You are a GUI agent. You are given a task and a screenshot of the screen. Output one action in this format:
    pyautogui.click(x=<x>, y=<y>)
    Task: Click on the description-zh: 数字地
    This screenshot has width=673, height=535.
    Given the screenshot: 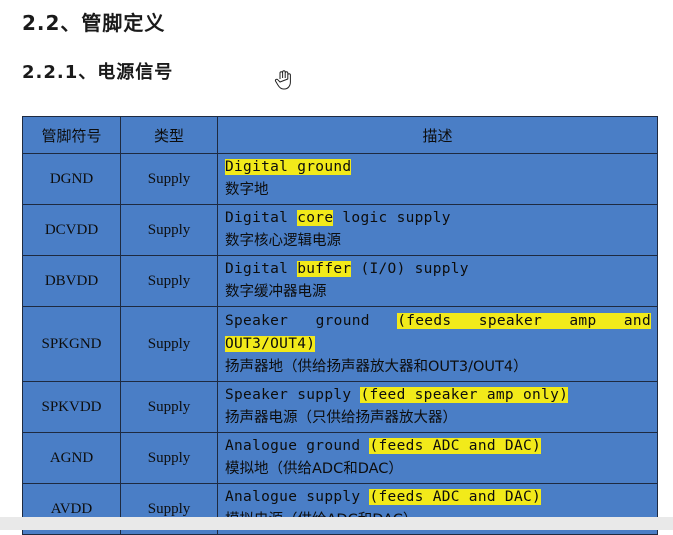 What is the action you would take?
    pyautogui.click(x=247, y=190)
    